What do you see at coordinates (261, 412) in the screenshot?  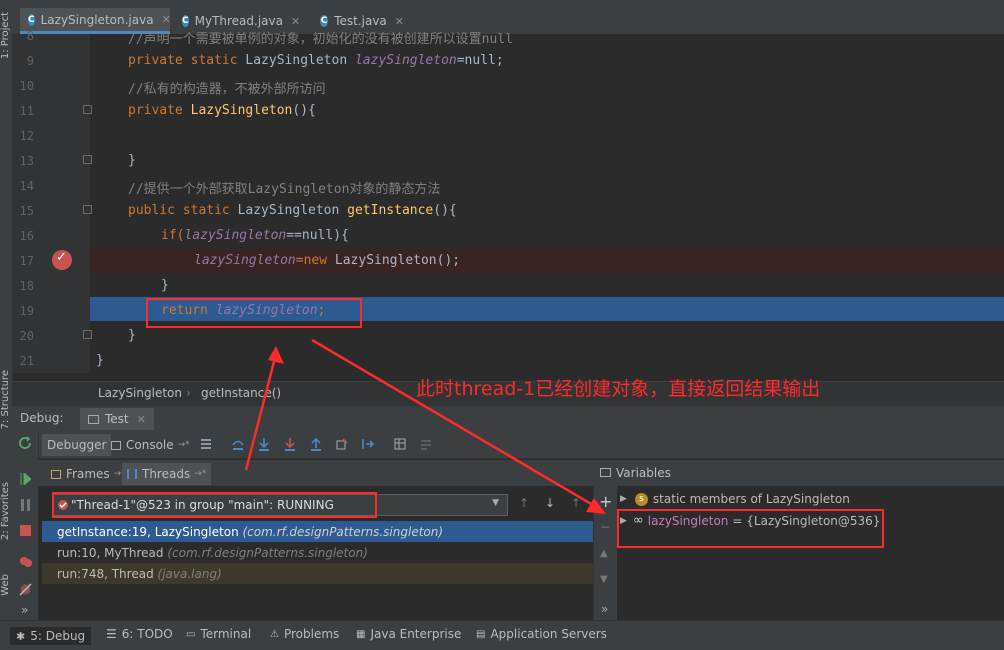 I see `annotation-arrow-up` at bounding box center [261, 412].